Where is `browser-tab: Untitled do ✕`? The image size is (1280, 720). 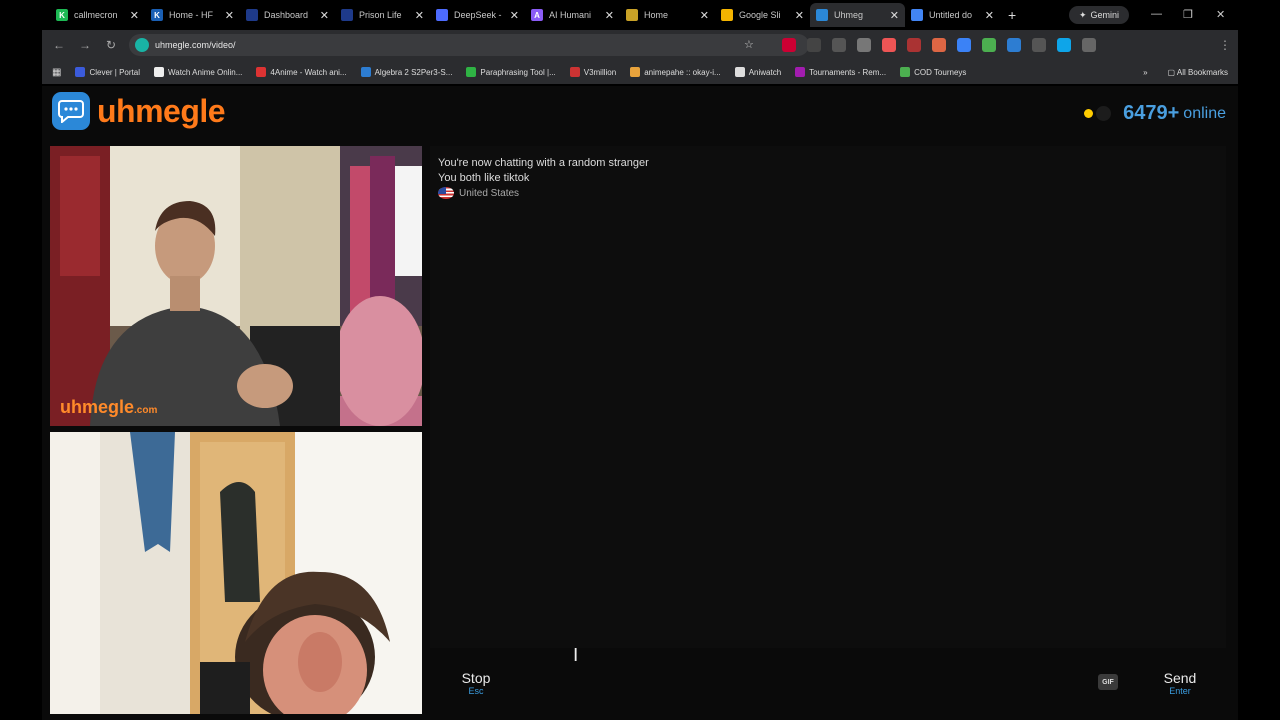 browser-tab: Untitled do ✕ is located at coordinates (952, 15).